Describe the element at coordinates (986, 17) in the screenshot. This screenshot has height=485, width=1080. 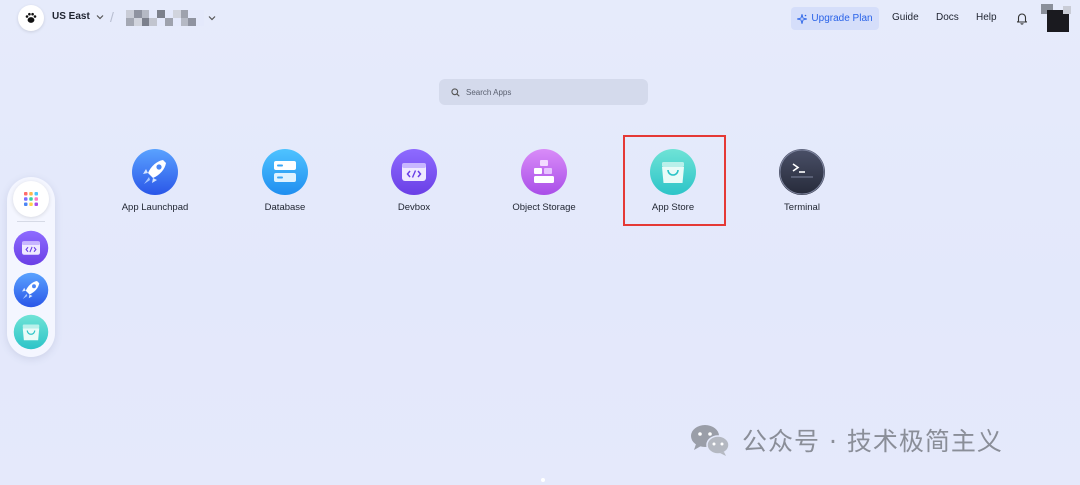
I see `help-link: Help` at that location.